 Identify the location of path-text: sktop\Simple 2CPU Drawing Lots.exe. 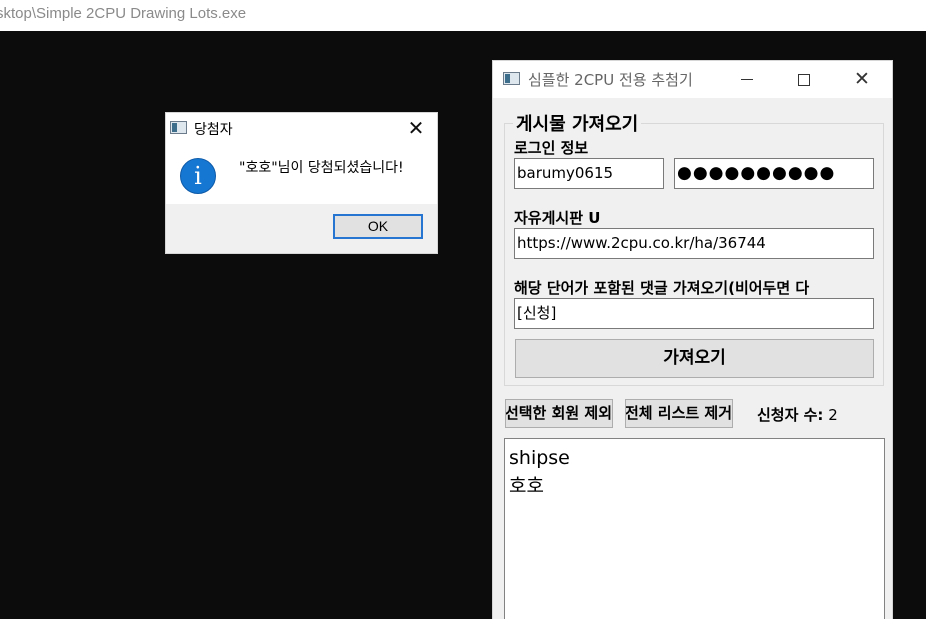
(123, 13).